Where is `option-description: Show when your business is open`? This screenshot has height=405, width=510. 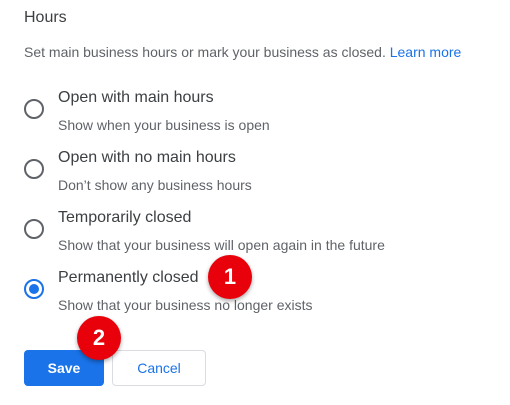 option-description: Show when your business is open is located at coordinates (164, 125).